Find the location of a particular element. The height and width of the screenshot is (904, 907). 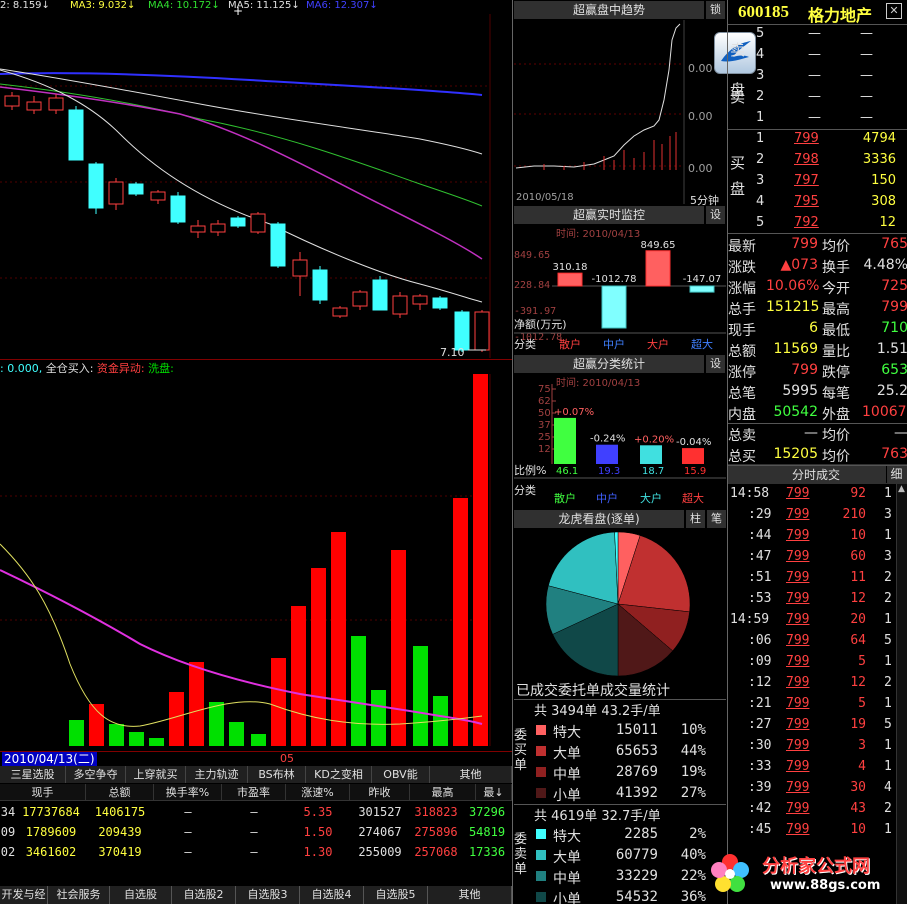

table-row: 34 17737684 1406175 — — 5.35 301527 318823 37296 is located at coordinates (256, 812).